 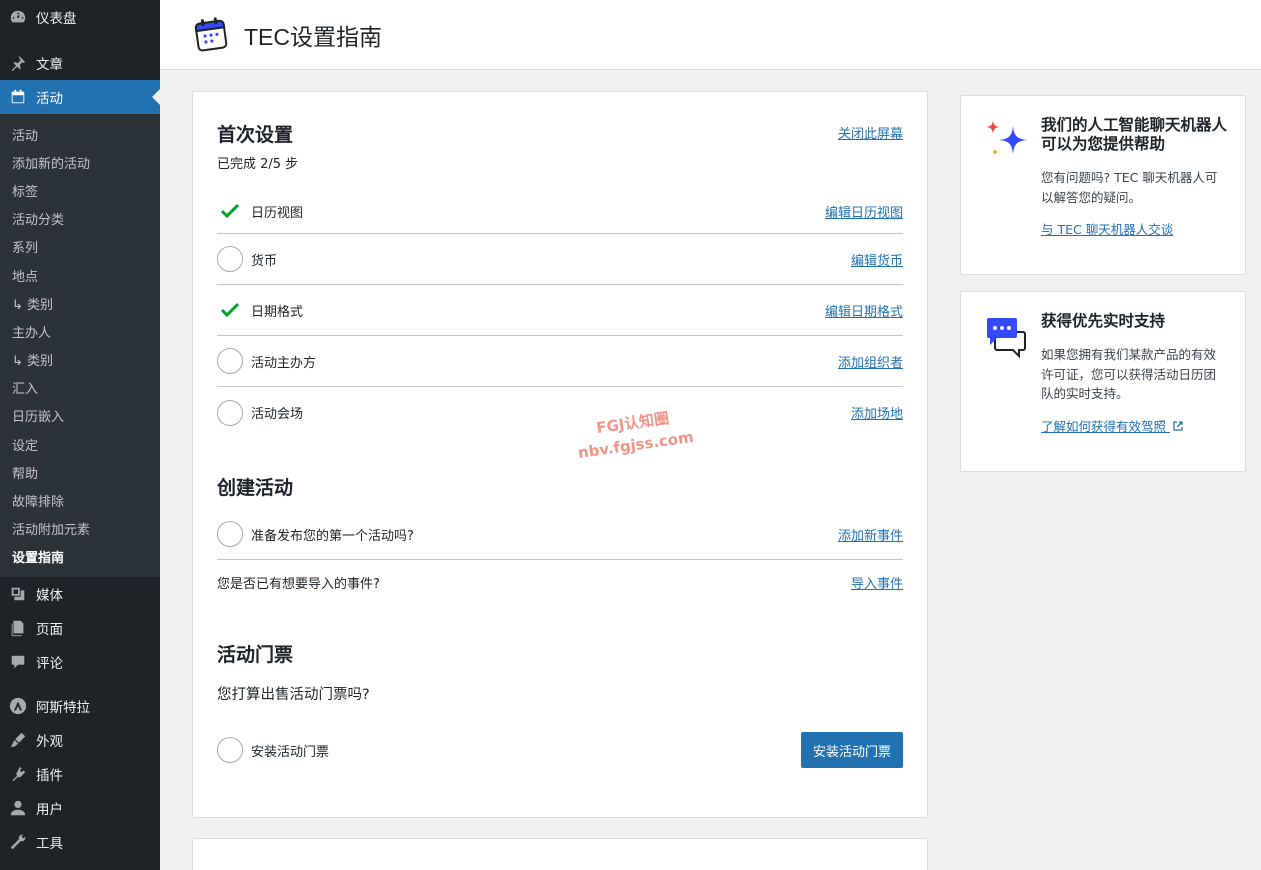 I want to click on submenu-item-setup-guide: 设置指南, so click(x=80, y=557).